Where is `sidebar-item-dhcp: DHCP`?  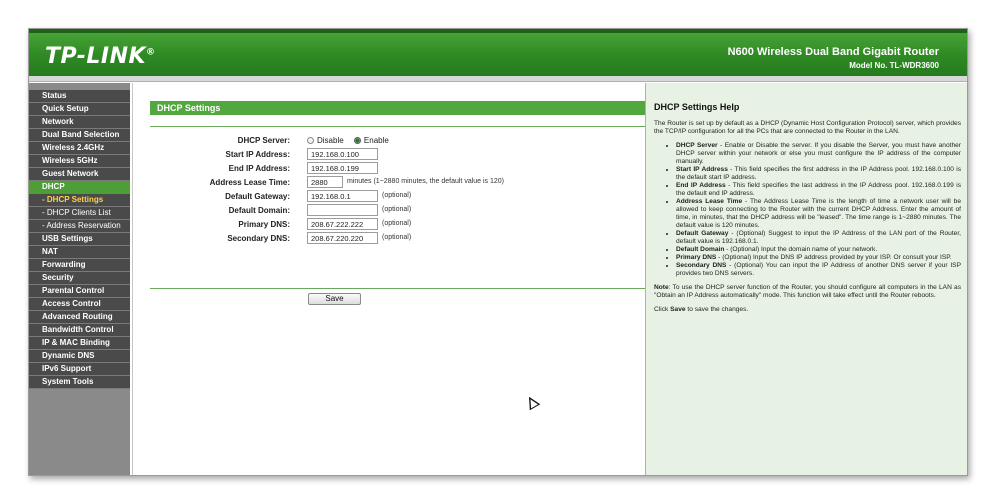 sidebar-item-dhcp: DHCP is located at coordinates (79, 187).